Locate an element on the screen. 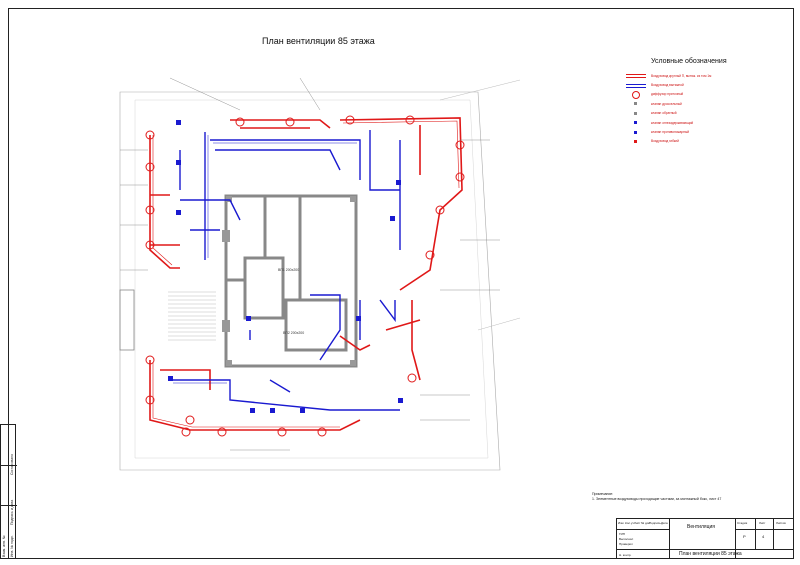 This screenshot has width=800, height=565. role-label: Проверил is located at coordinates (626, 544).